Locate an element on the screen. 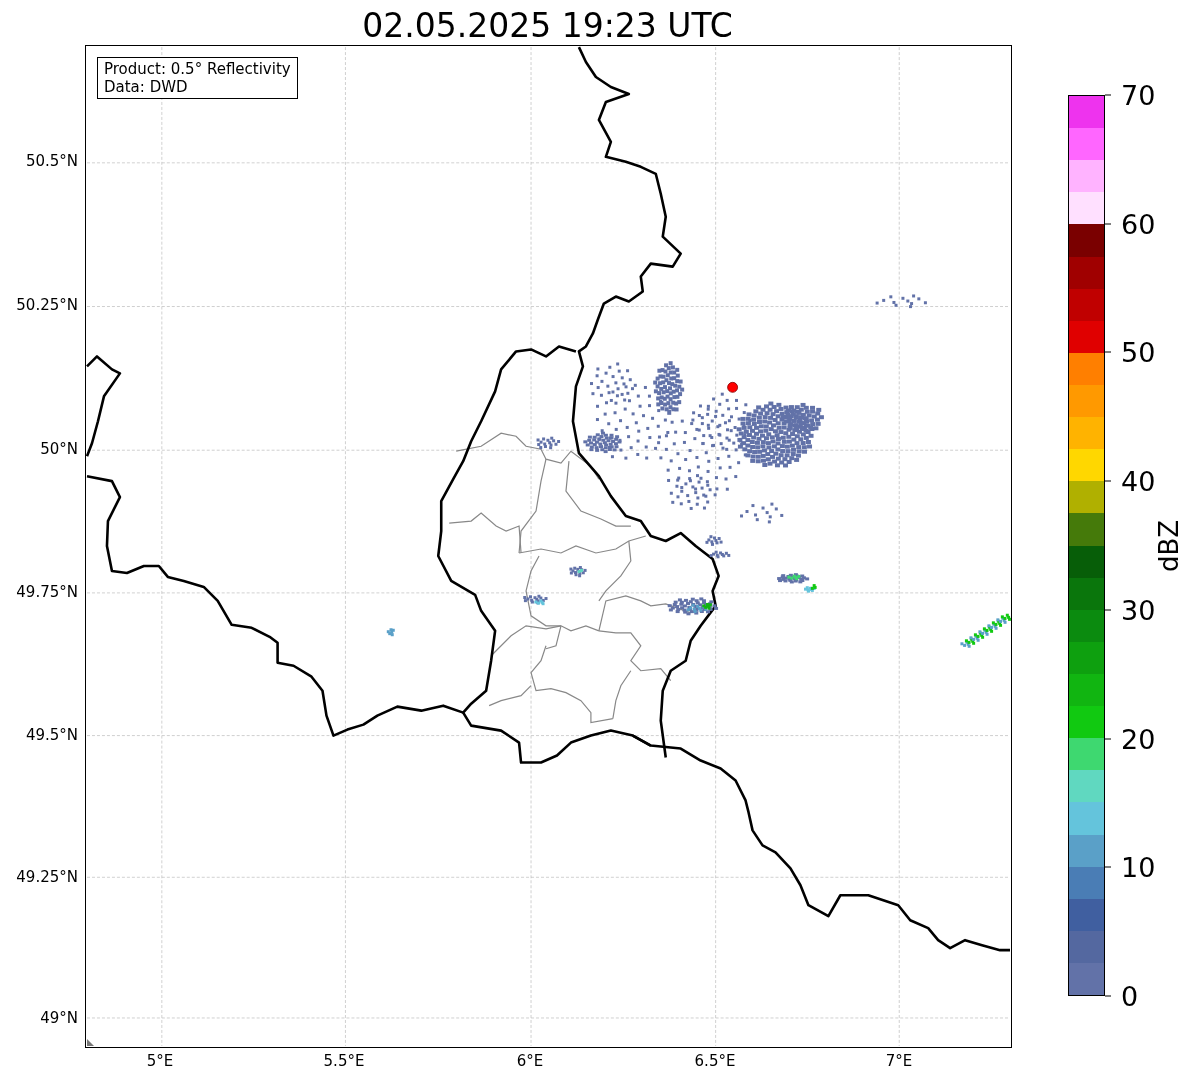  latitude-label: 50°N is located at coordinates (59, 449).